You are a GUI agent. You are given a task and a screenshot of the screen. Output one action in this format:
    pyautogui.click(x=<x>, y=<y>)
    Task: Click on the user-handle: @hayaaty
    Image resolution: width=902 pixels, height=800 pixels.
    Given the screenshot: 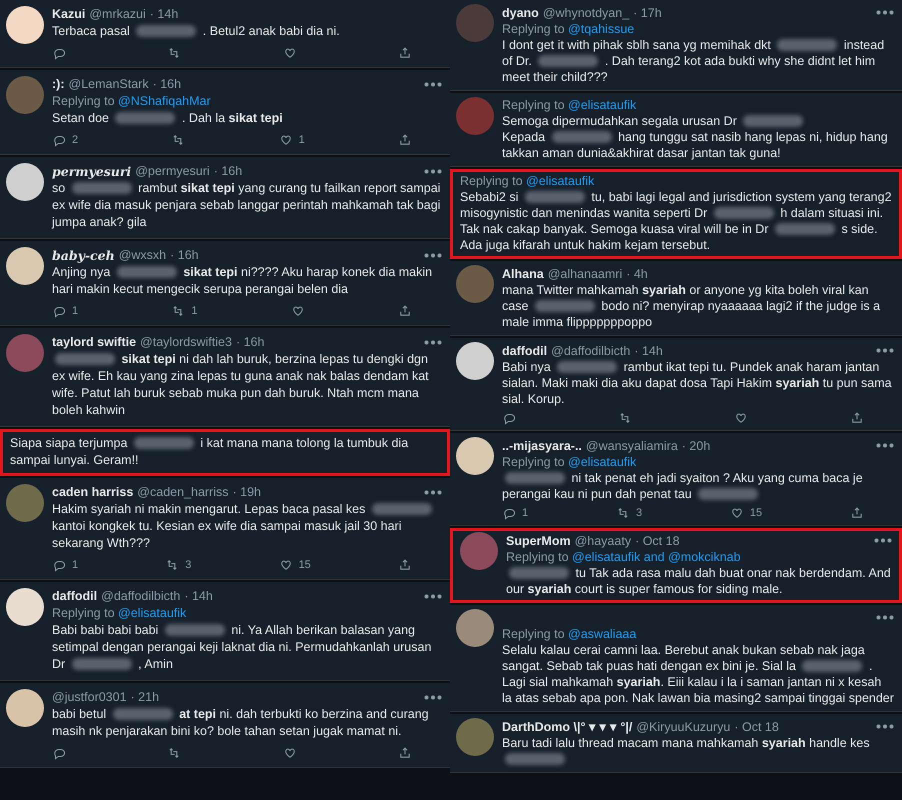 What is the action you would take?
    pyautogui.click(x=603, y=540)
    